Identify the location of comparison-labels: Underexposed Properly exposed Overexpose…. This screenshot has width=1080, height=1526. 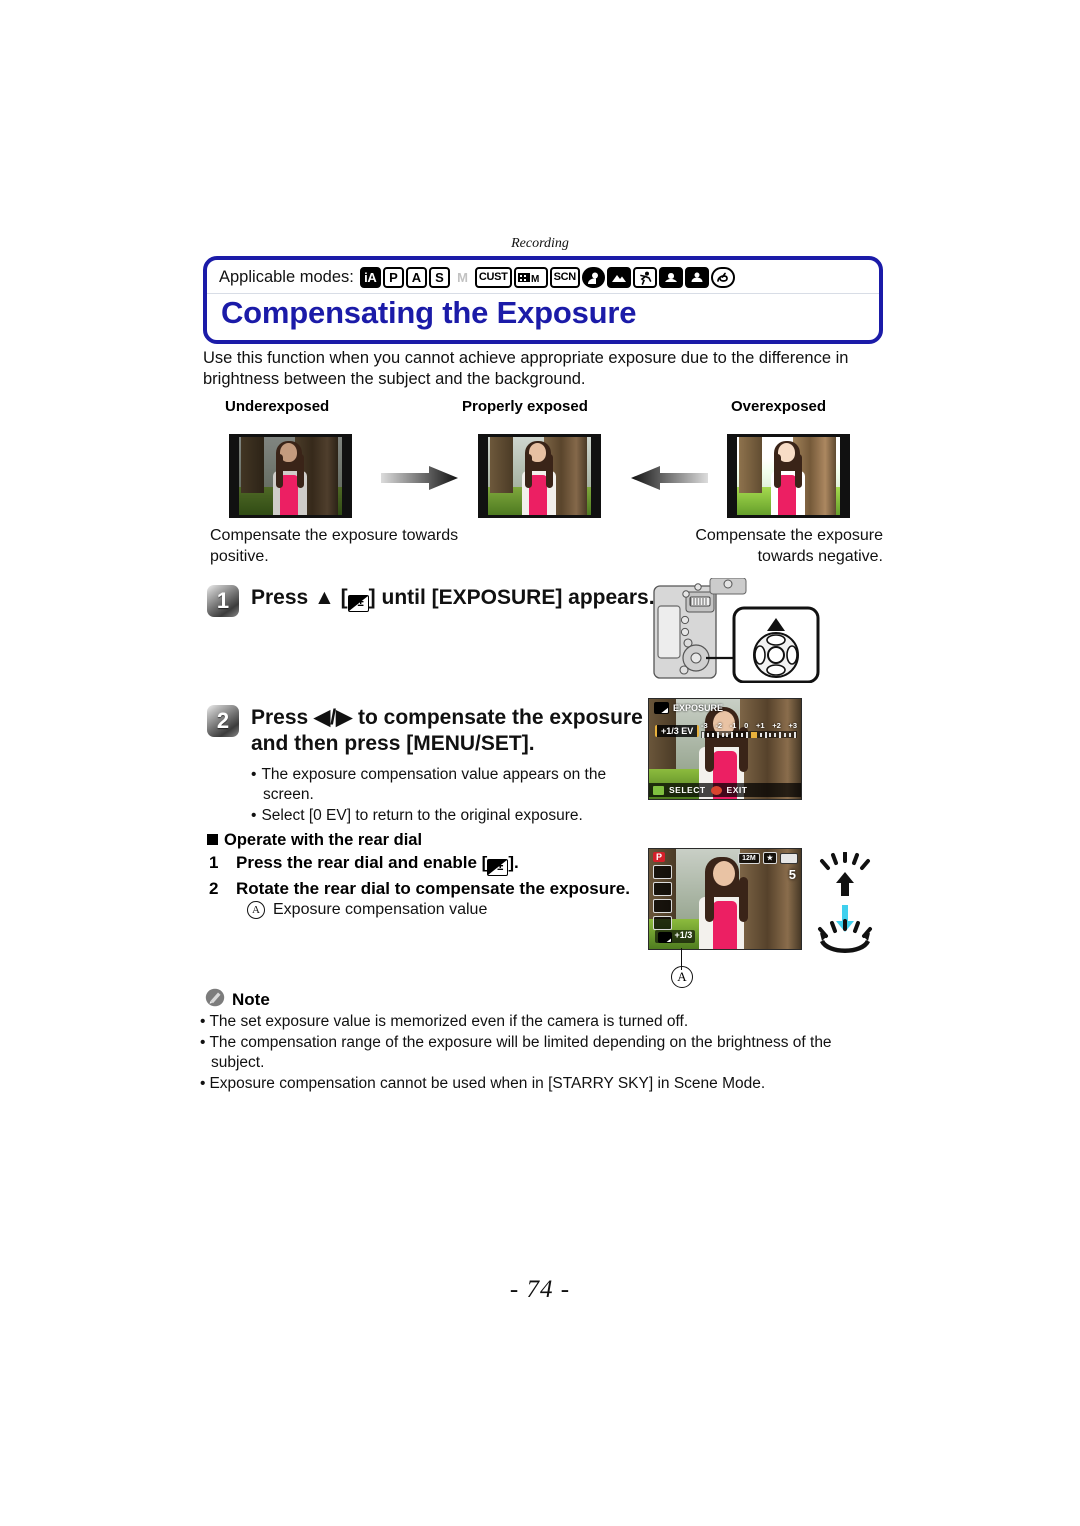
(543, 408).